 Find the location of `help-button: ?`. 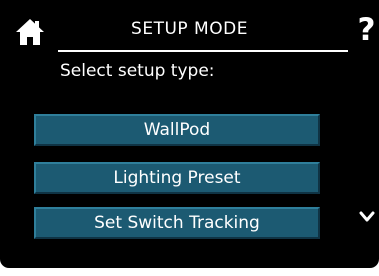

help-button: ? is located at coordinates (366, 30).